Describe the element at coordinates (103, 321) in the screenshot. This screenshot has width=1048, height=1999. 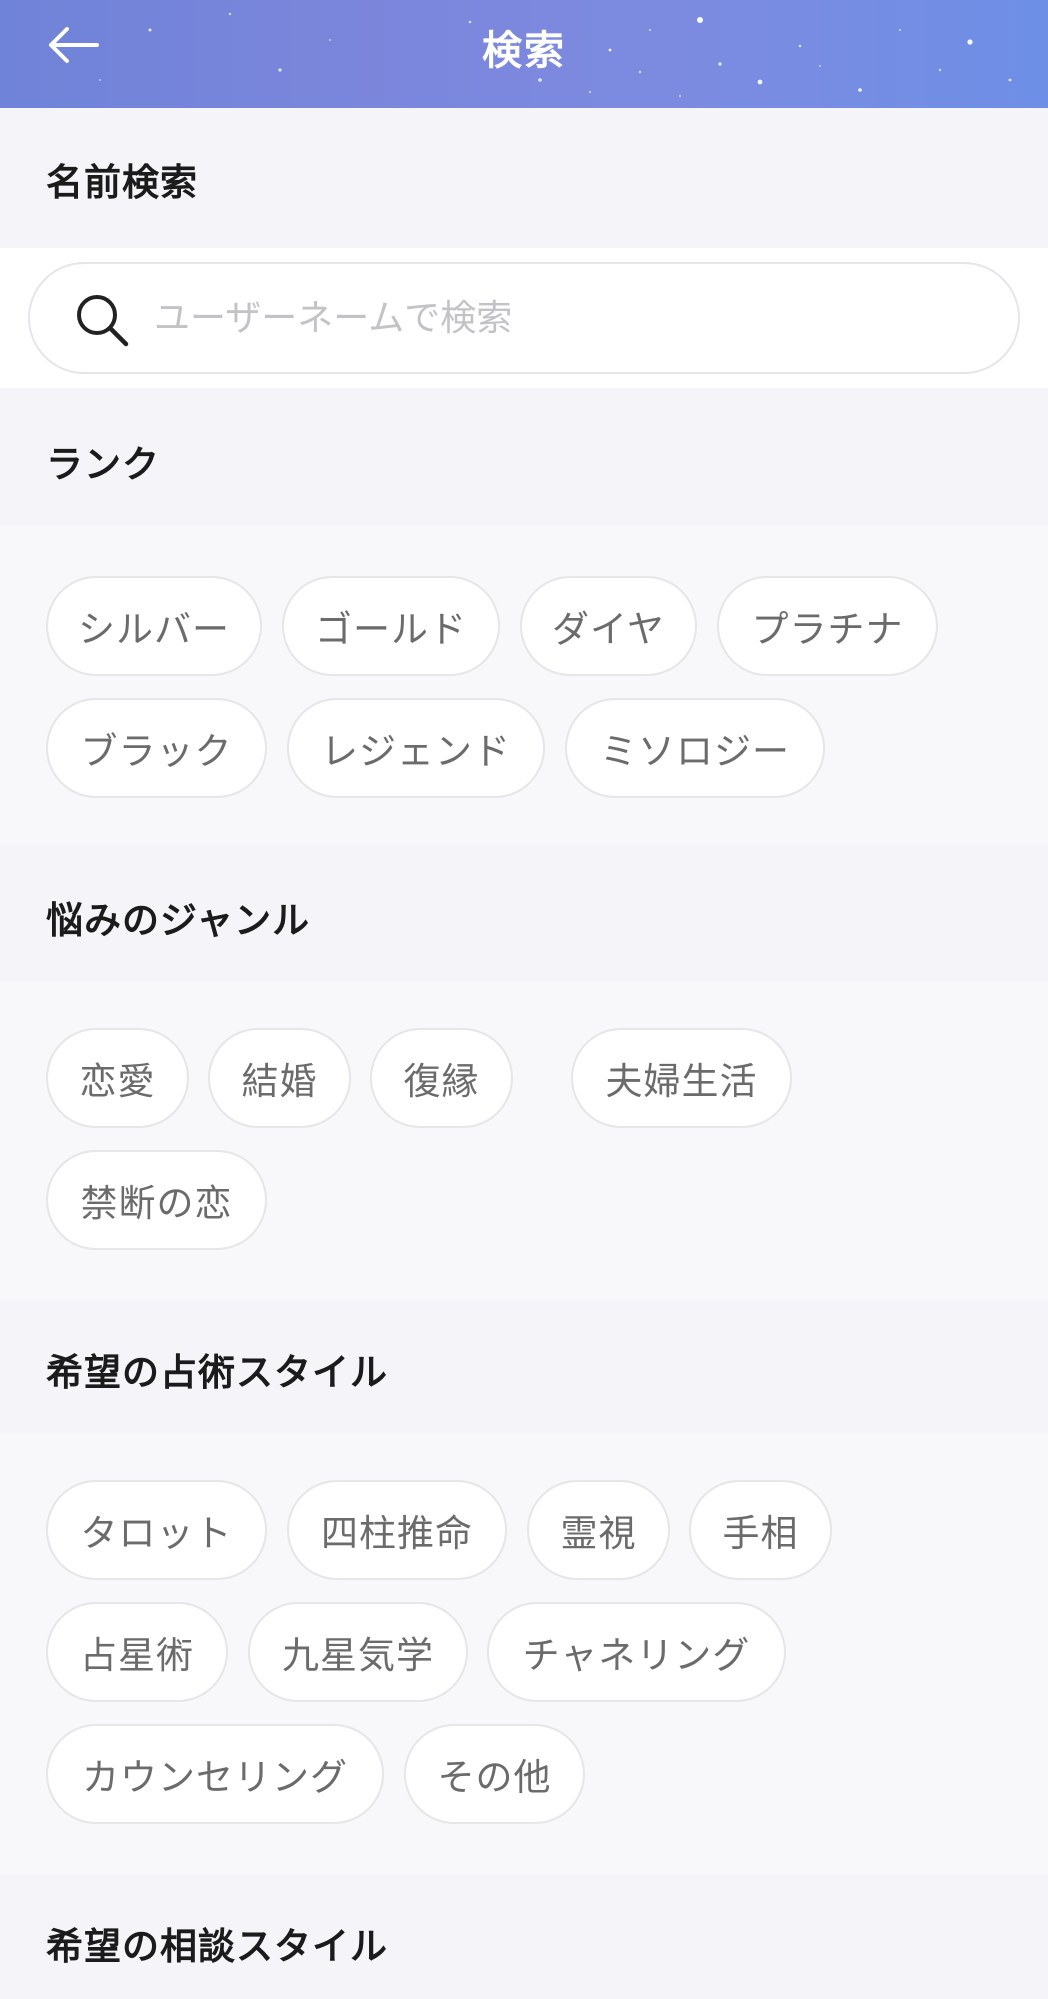
I see `search-icon` at that location.